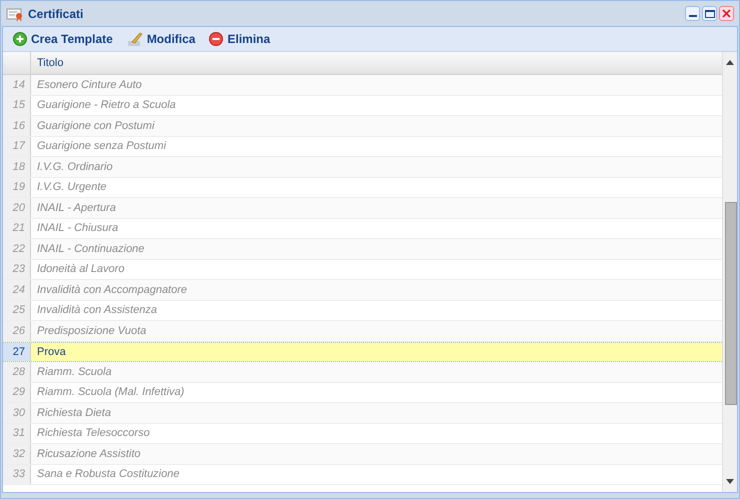 The image size is (740, 499). Describe the element at coordinates (76, 208) in the screenshot. I see `table-cell-text: INAIL - Apertura` at that location.